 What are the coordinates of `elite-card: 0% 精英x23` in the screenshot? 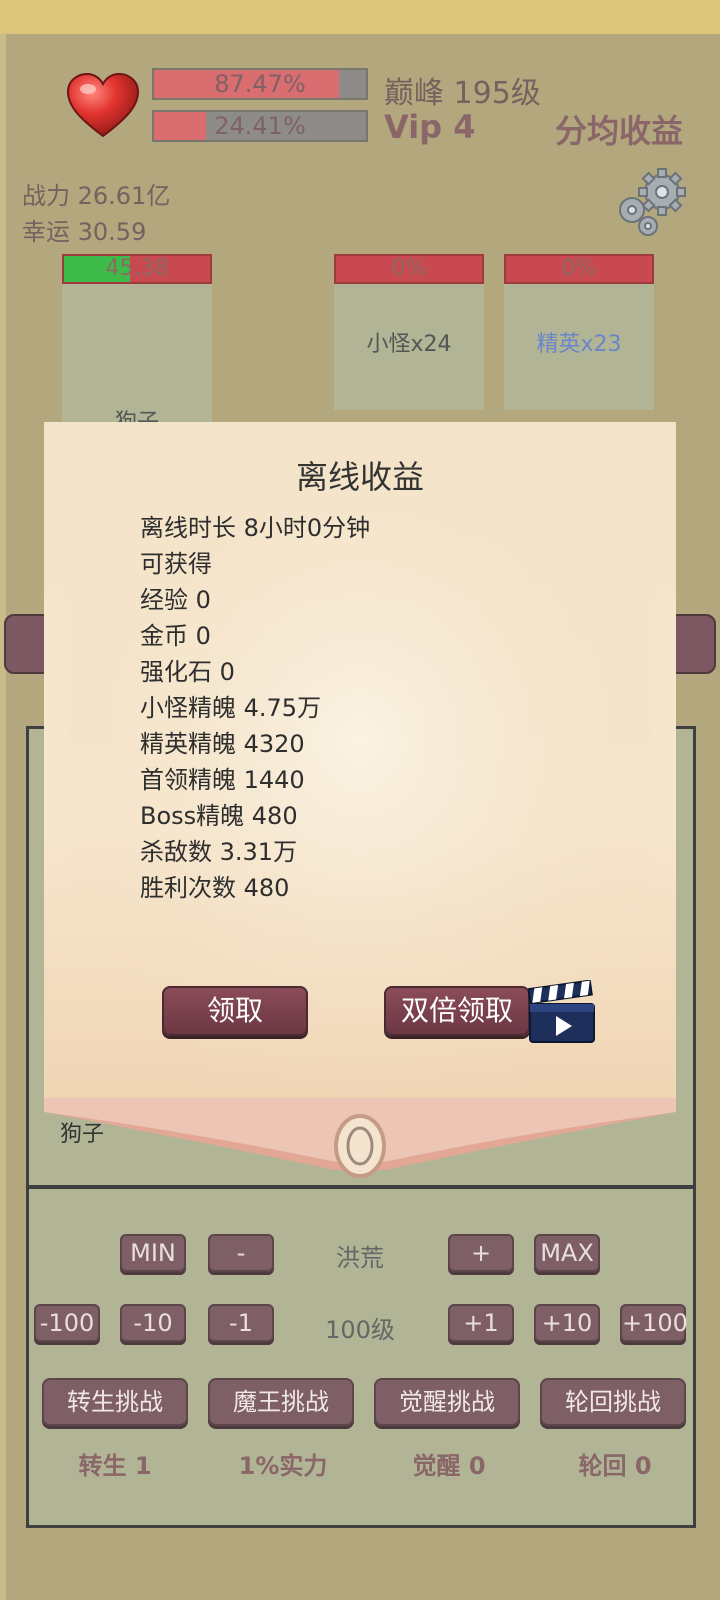 It's located at (579, 332).